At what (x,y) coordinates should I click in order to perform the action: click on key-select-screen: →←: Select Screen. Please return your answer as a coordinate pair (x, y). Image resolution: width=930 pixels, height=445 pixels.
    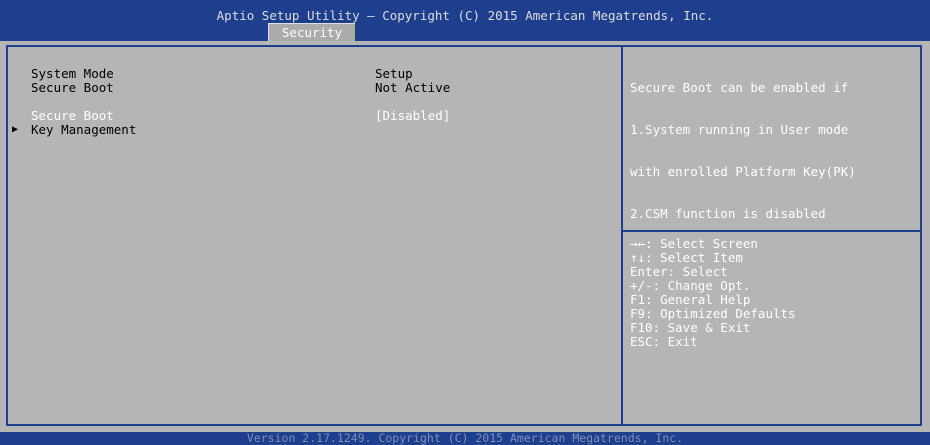
    Looking at the image, I should click on (694, 243).